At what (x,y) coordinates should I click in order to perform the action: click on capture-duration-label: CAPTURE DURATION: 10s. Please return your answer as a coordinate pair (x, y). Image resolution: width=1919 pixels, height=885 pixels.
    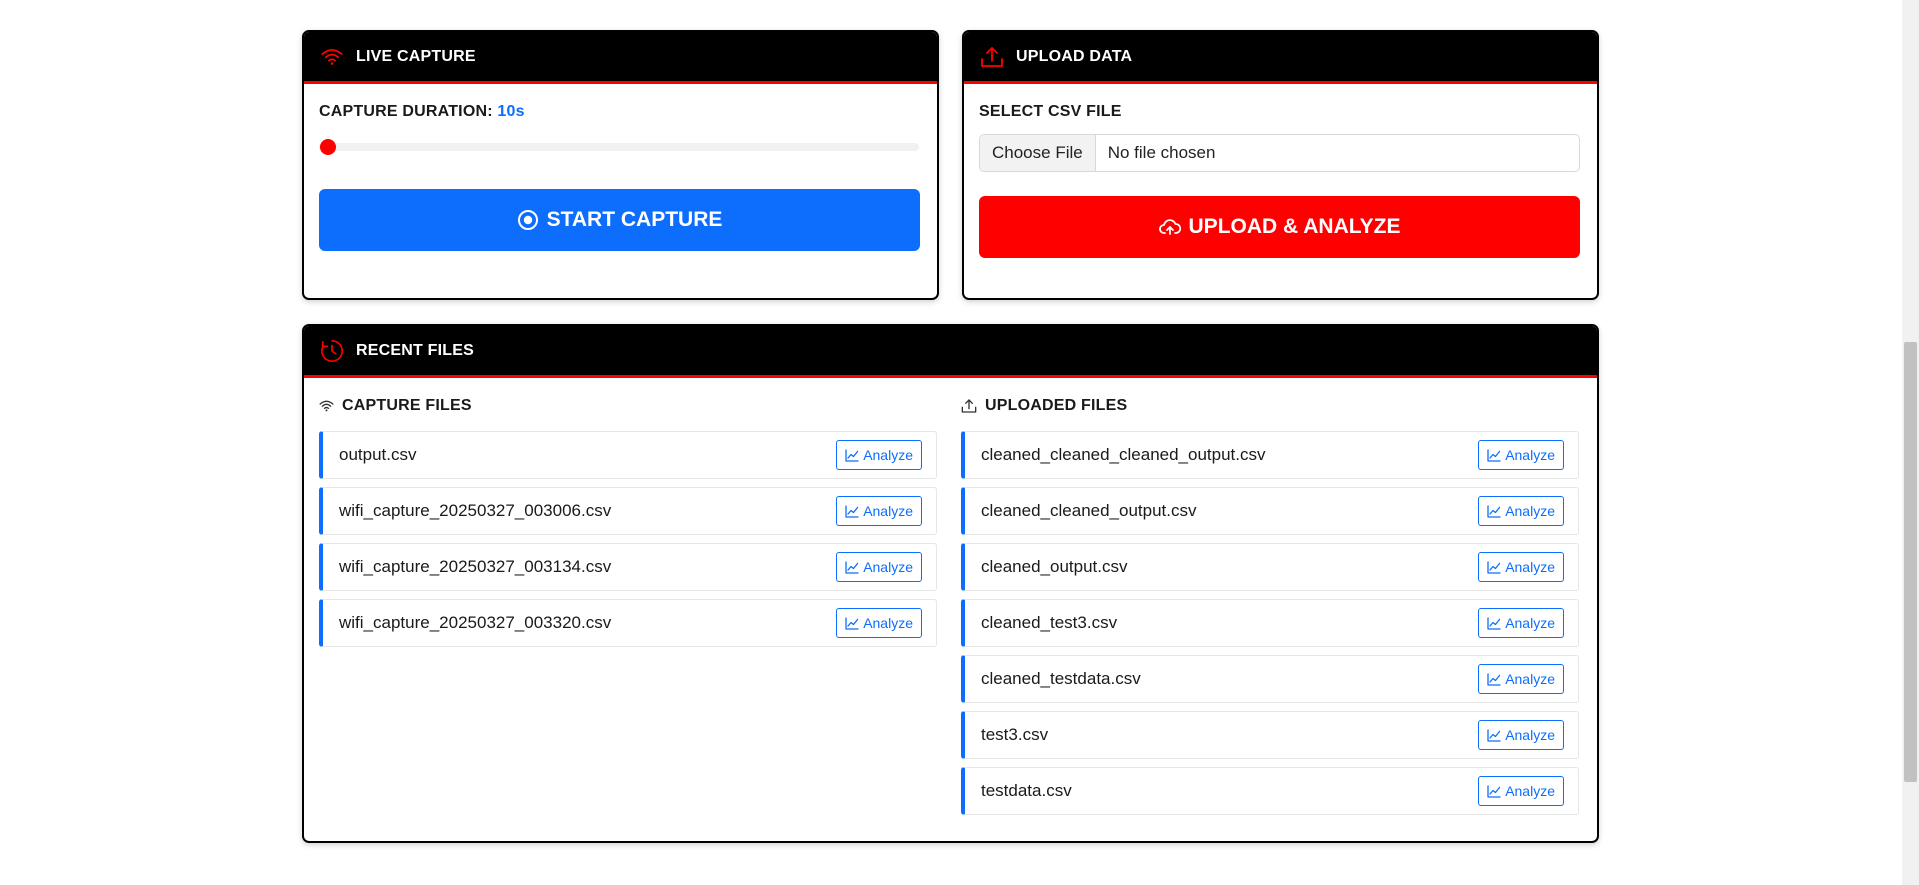
    Looking at the image, I should click on (422, 112).